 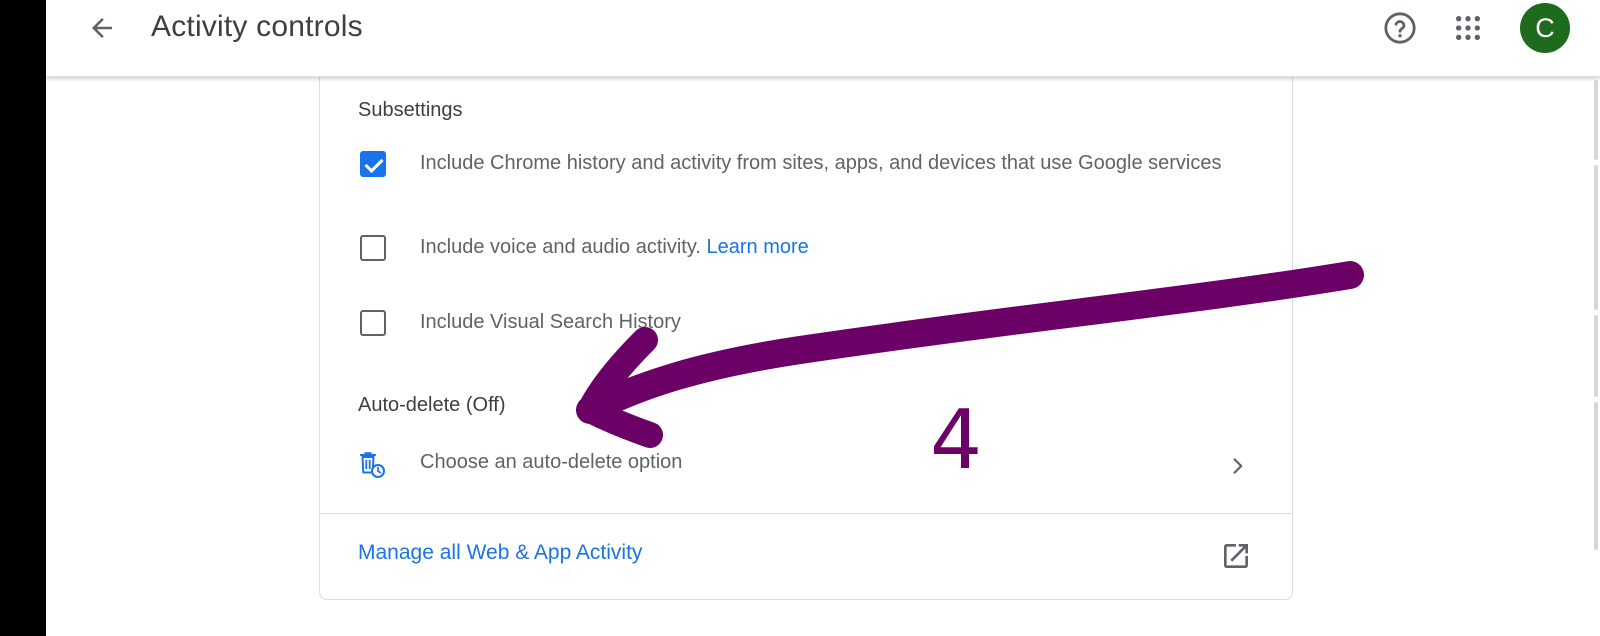 I want to click on help-circle-icon, so click(x=1400, y=28).